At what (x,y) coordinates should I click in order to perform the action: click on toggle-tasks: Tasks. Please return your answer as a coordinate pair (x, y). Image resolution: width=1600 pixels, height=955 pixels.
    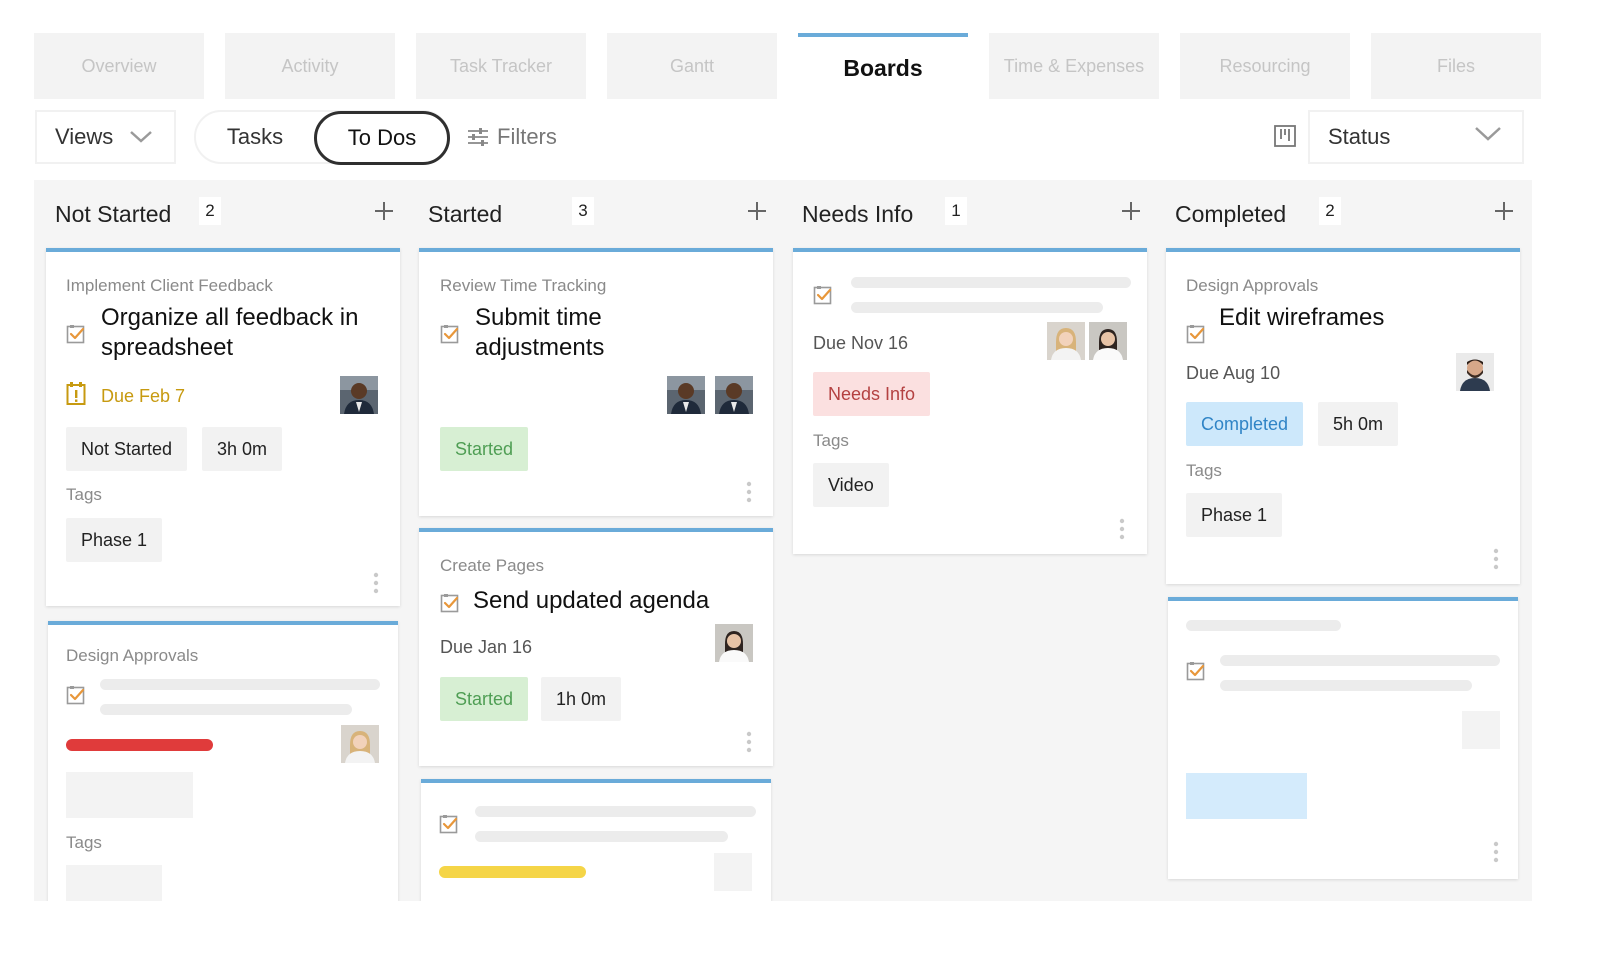
    Looking at the image, I should click on (255, 137).